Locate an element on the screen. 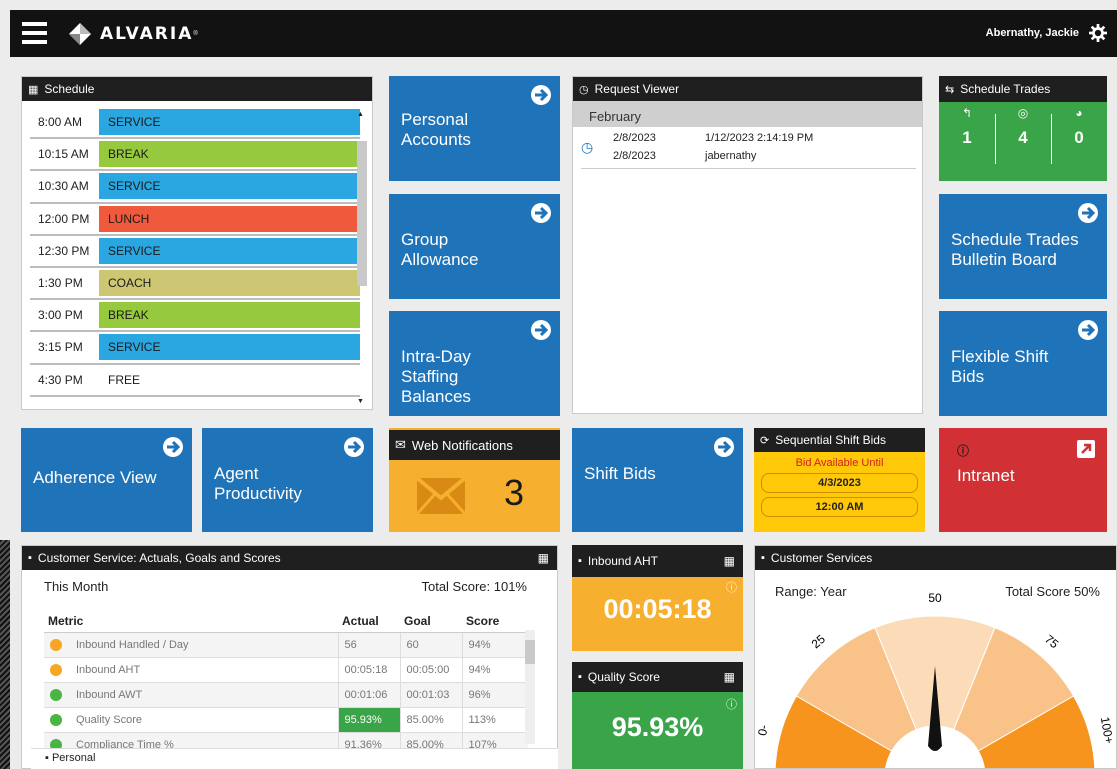 The width and height of the screenshot is (1117, 769). schedule-row: 1:30 PM COACH is located at coordinates (195, 284).